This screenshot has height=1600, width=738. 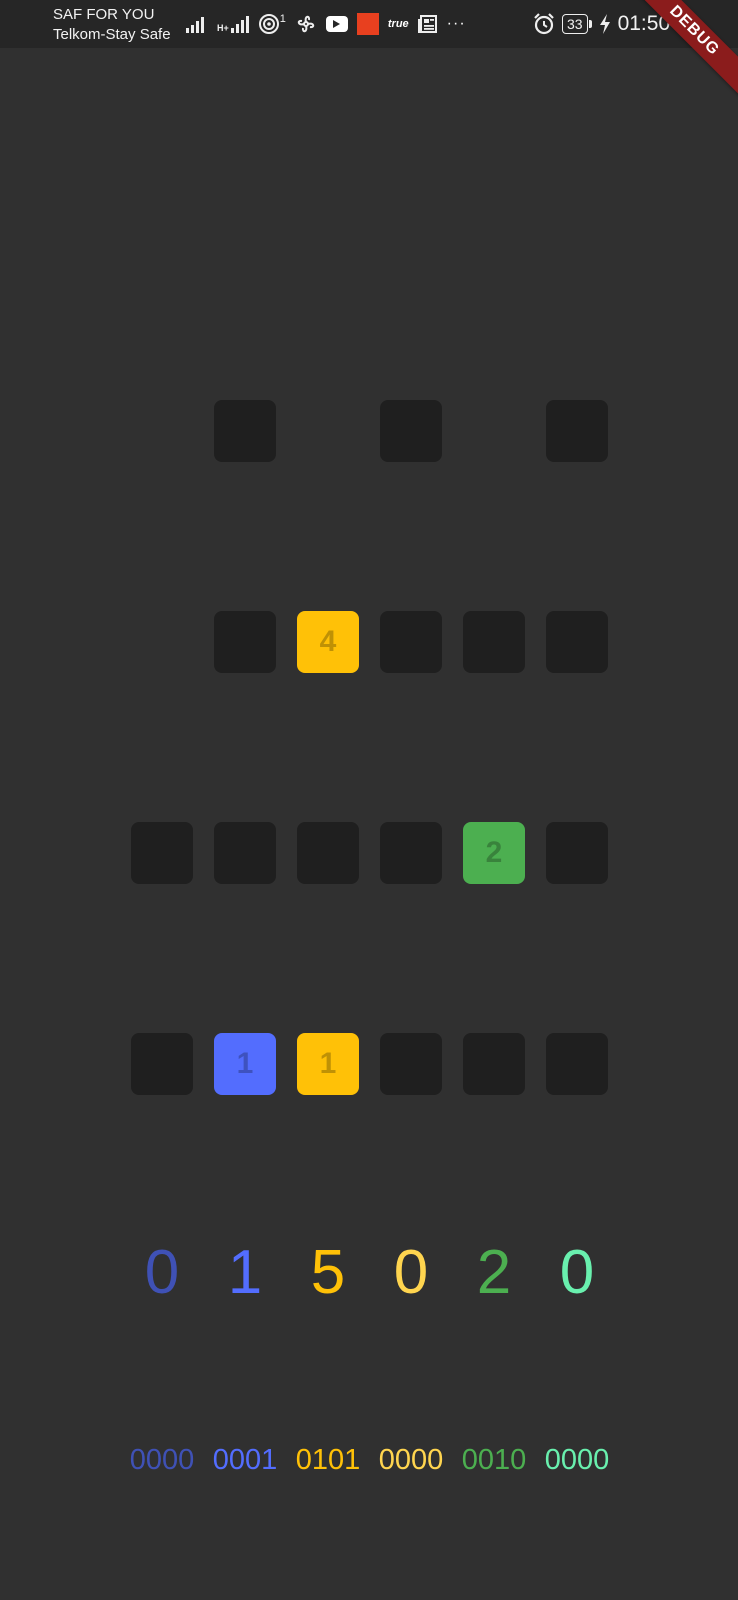 I want to click on clock-cell-row1-col3: 1, so click(x=328, y=1064).